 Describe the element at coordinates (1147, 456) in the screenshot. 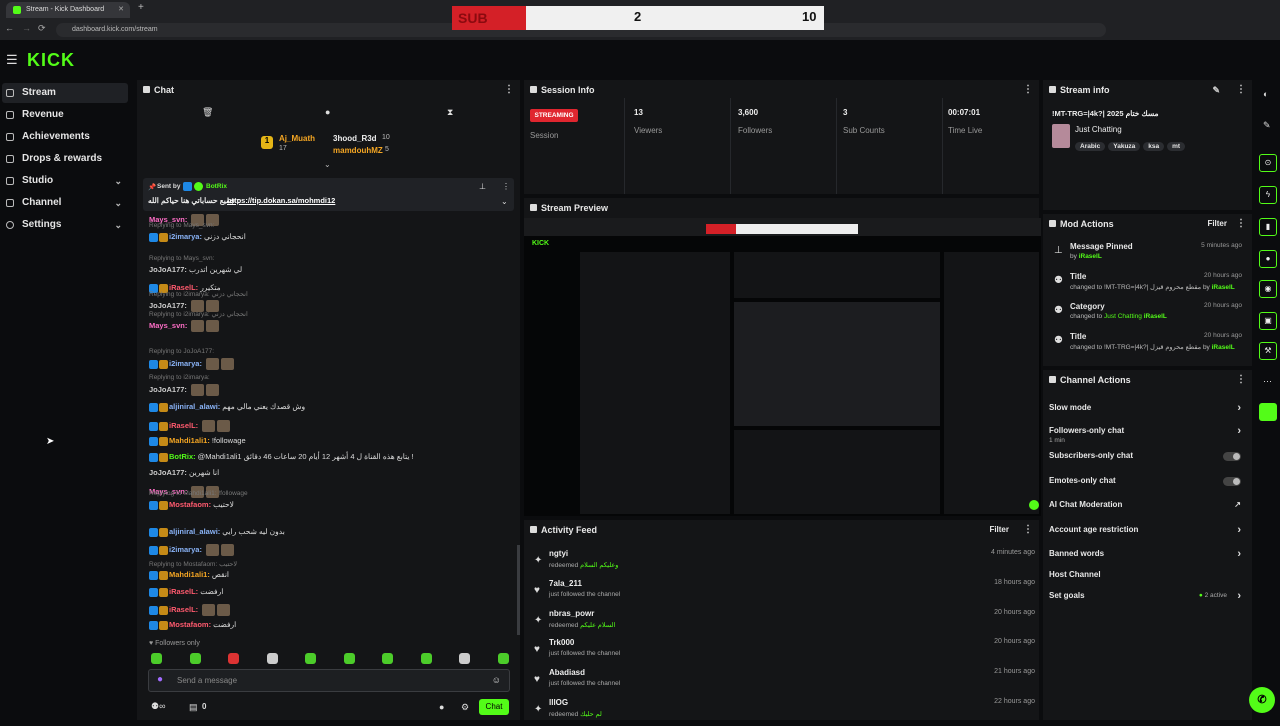

I see `channel-action-item: Subscribers-only chat` at that location.